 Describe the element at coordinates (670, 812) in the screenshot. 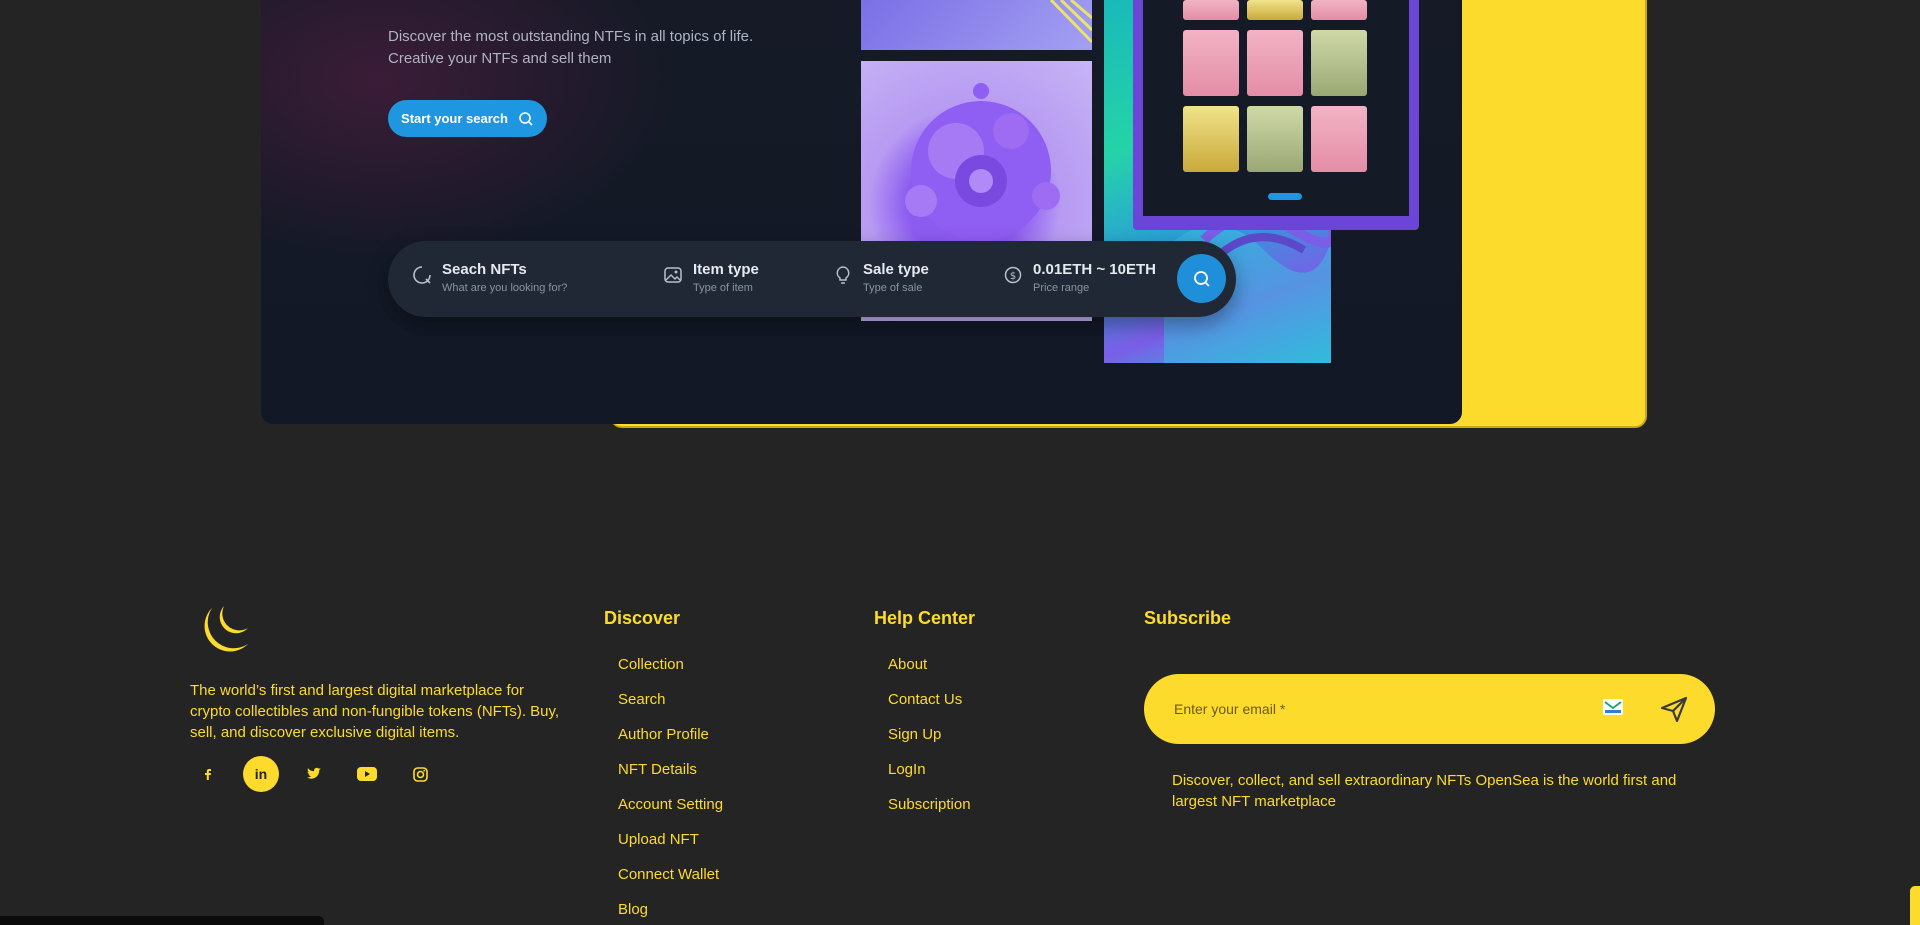

I see `footer-link-account-setting: Account Setting` at that location.